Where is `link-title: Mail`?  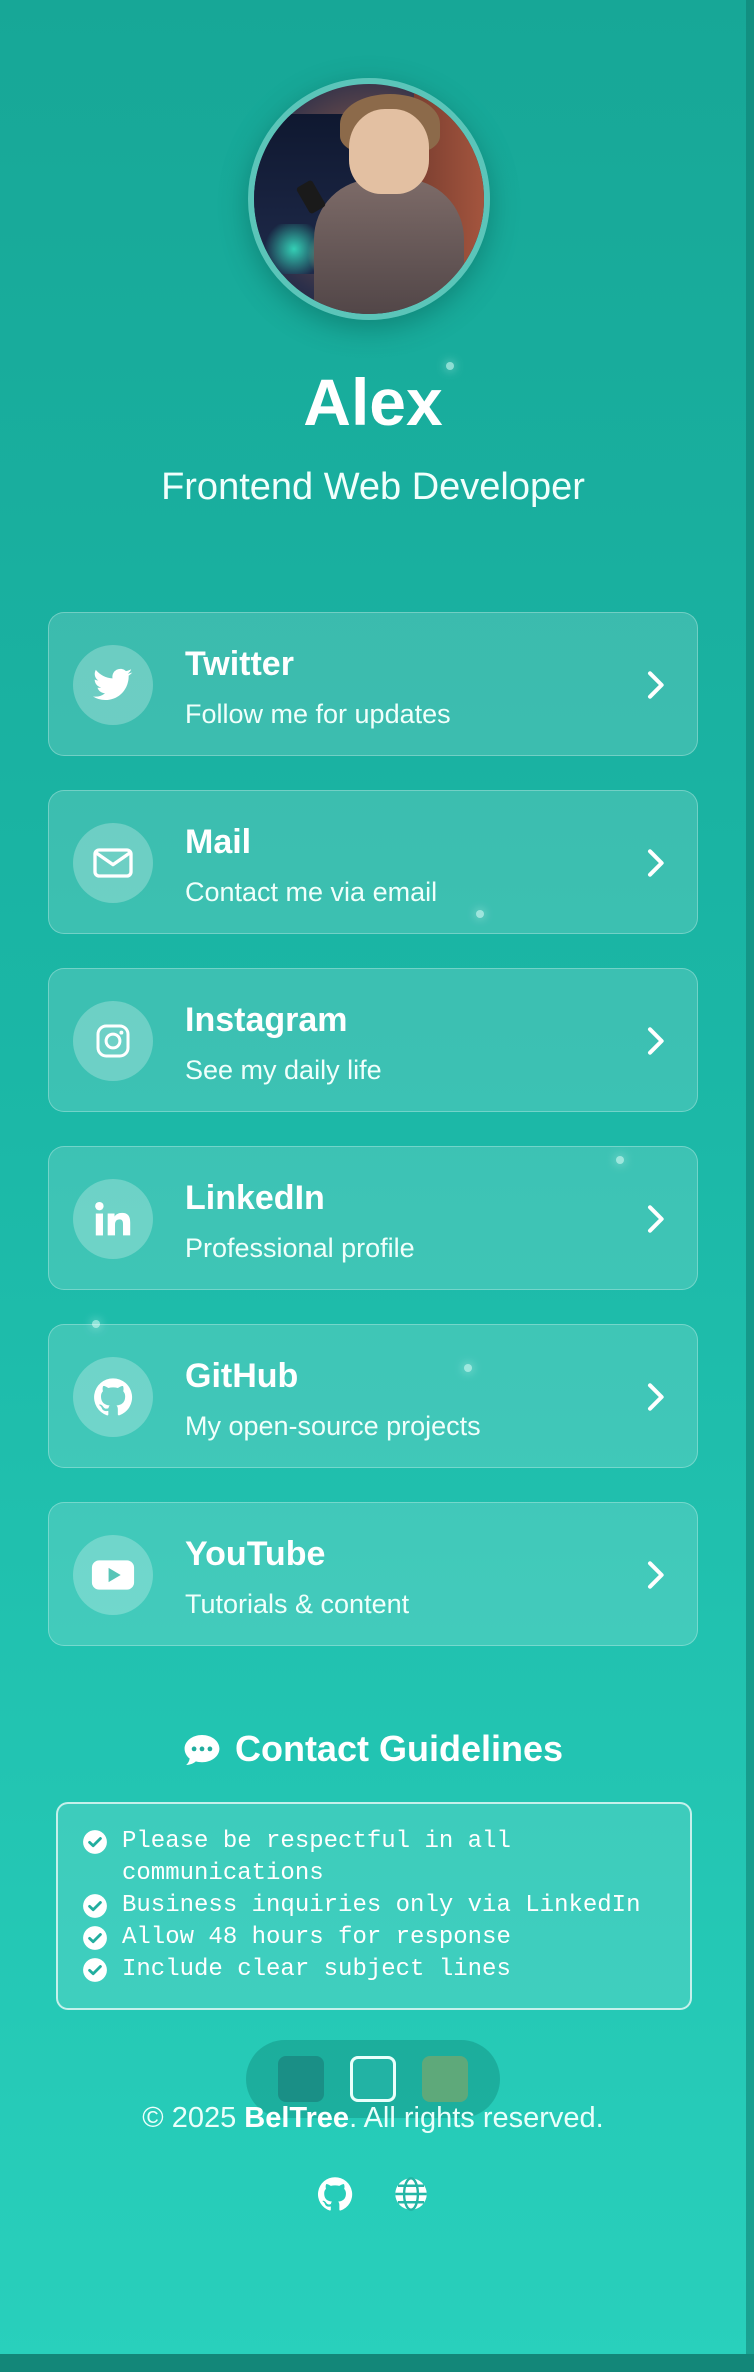 link-title: Mail is located at coordinates (218, 842).